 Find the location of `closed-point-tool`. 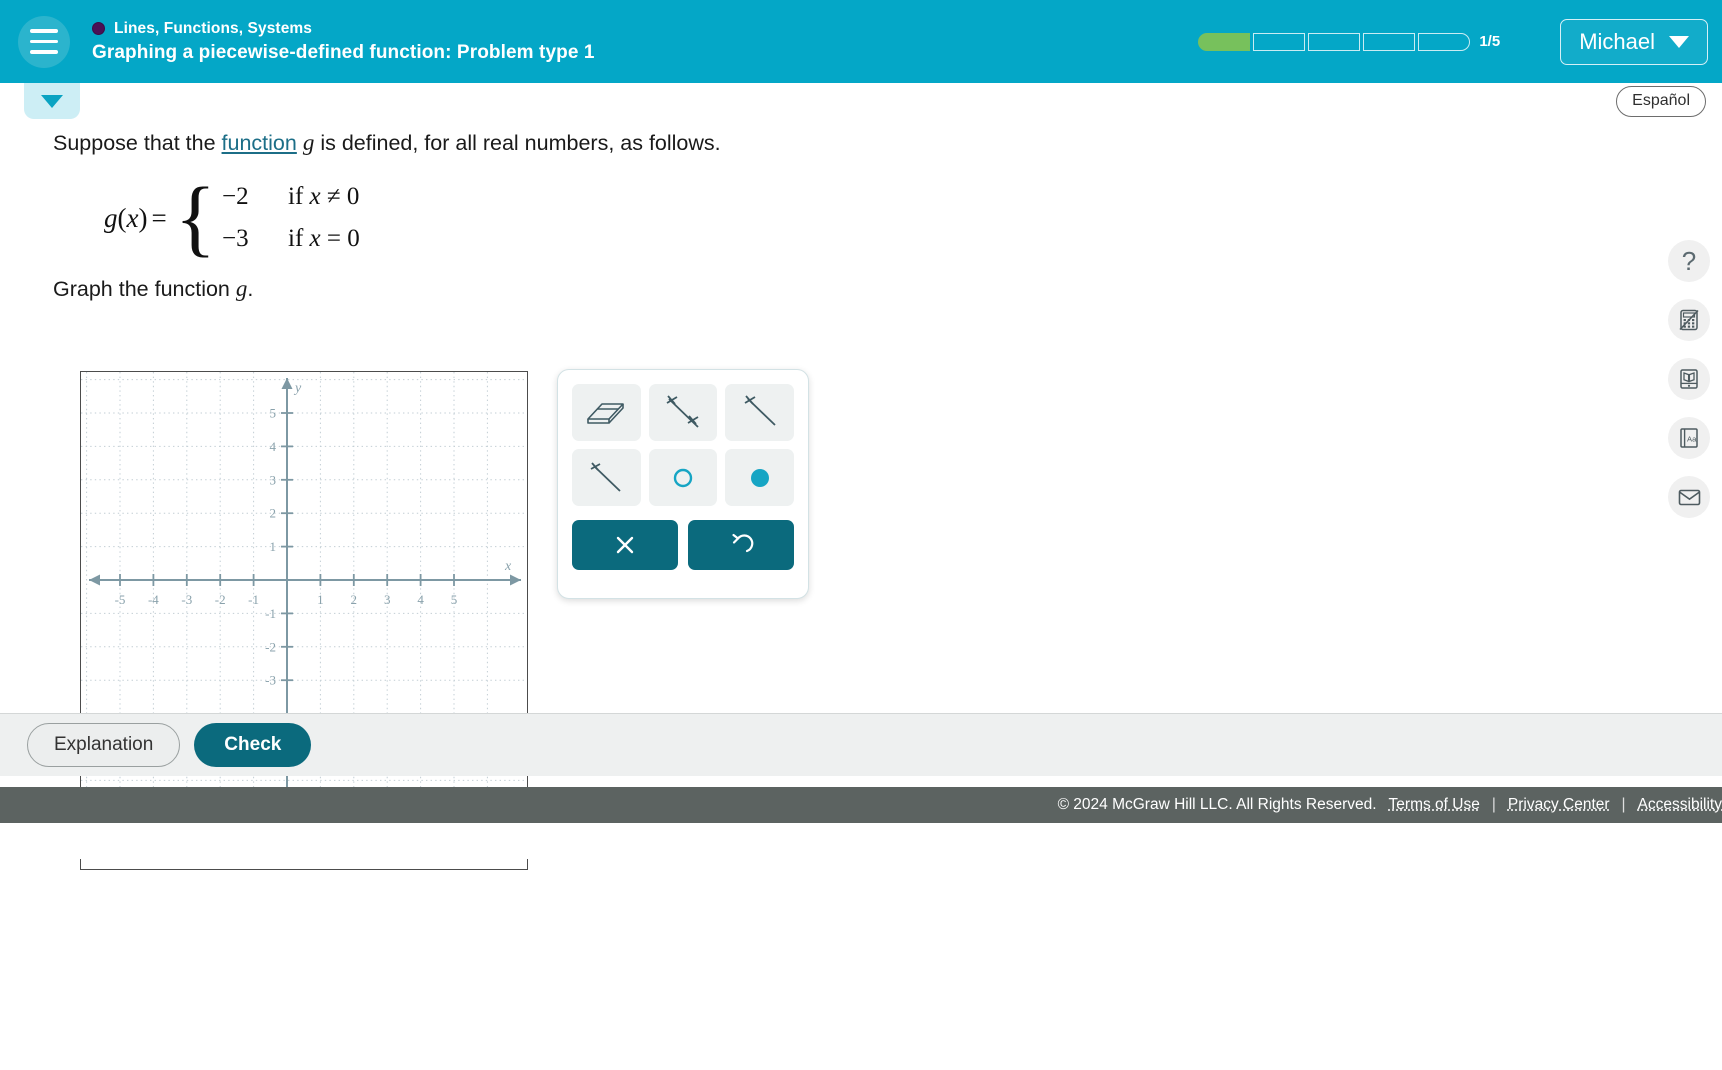

closed-point-tool is located at coordinates (759, 477).